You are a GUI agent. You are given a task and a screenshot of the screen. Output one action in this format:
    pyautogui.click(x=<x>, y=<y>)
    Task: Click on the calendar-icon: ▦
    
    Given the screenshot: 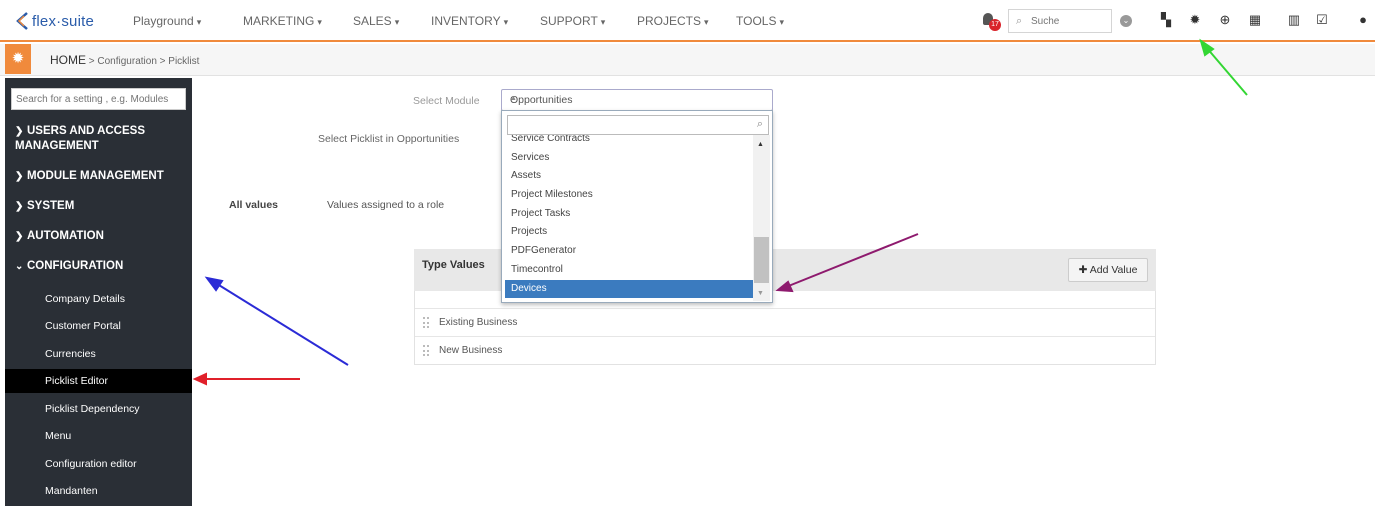 What is the action you would take?
    pyautogui.click(x=1255, y=20)
    